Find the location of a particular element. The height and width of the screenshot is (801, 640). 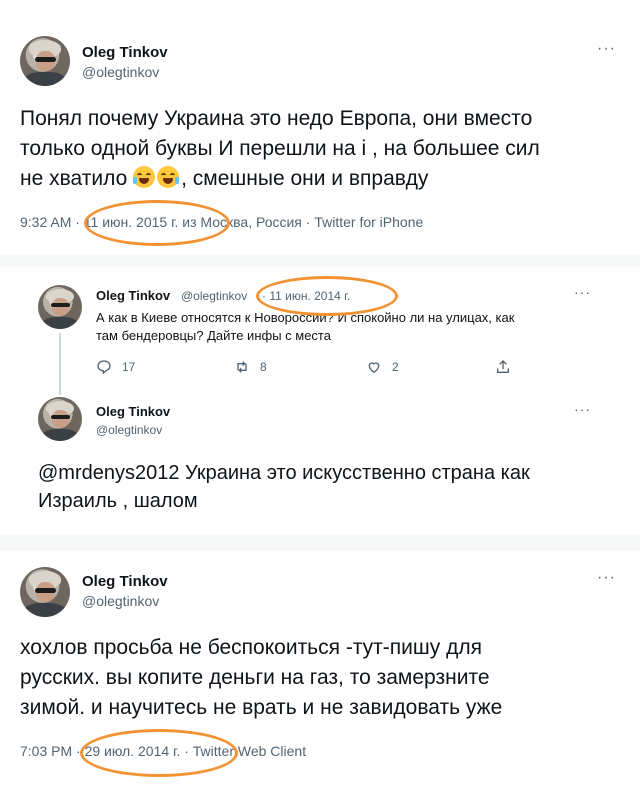

retweet-icon is located at coordinates (242, 367).